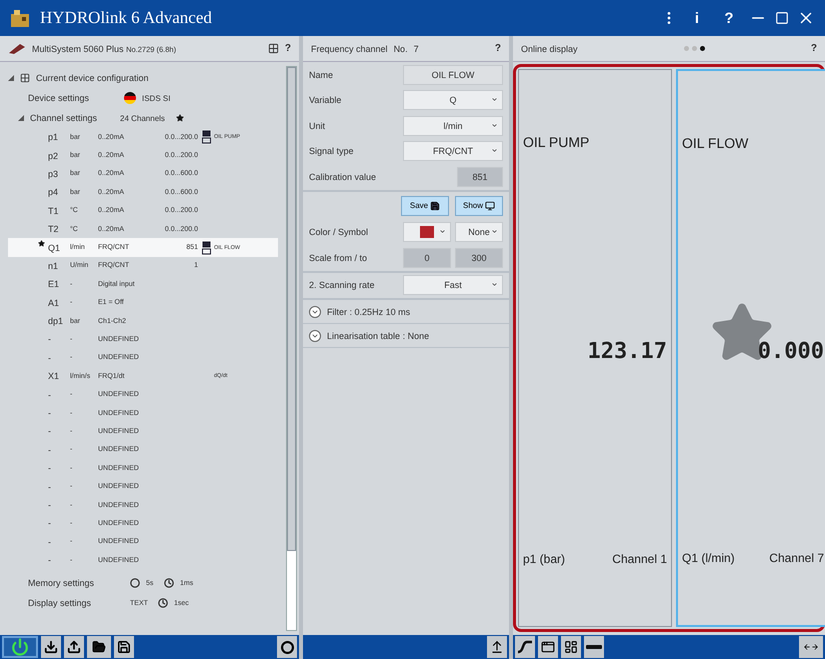 The image size is (825, 659). I want to click on field-label: Unit, so click(317, 125).